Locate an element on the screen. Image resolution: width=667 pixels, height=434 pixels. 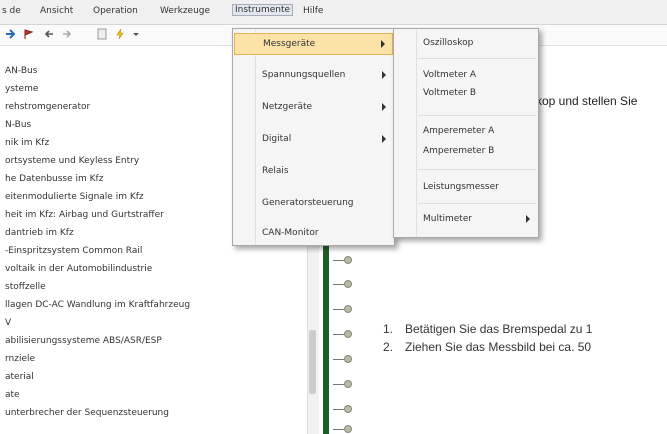
menu-item-can-monitor: CAN-Monitor is located at coordinates (313, 234).